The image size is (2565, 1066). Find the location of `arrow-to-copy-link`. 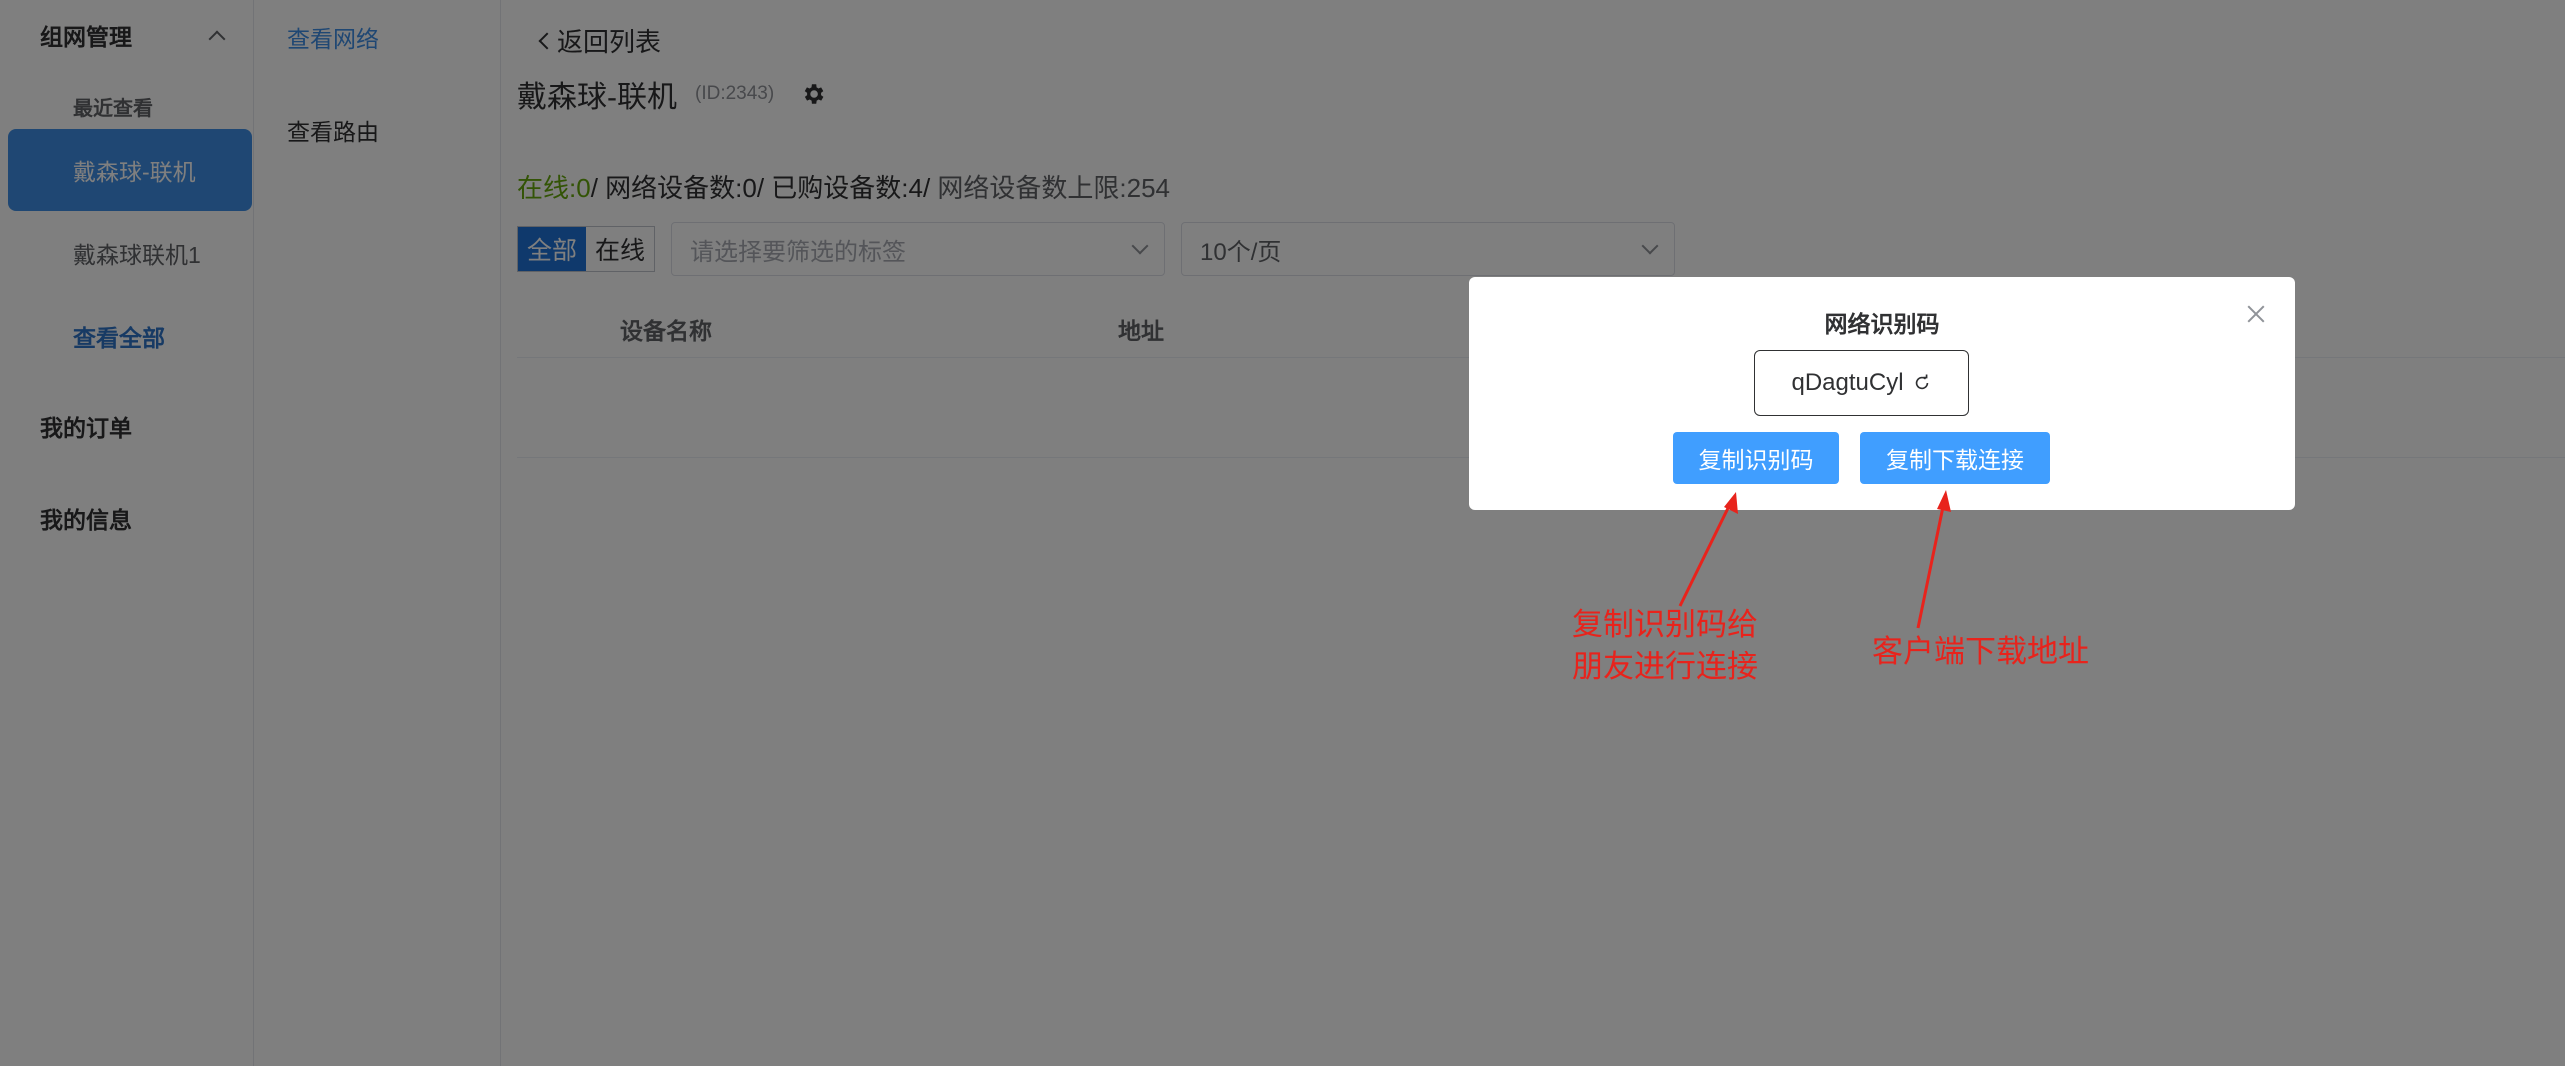

arrow-to-copy-link is located at coordinates (1931, 565).